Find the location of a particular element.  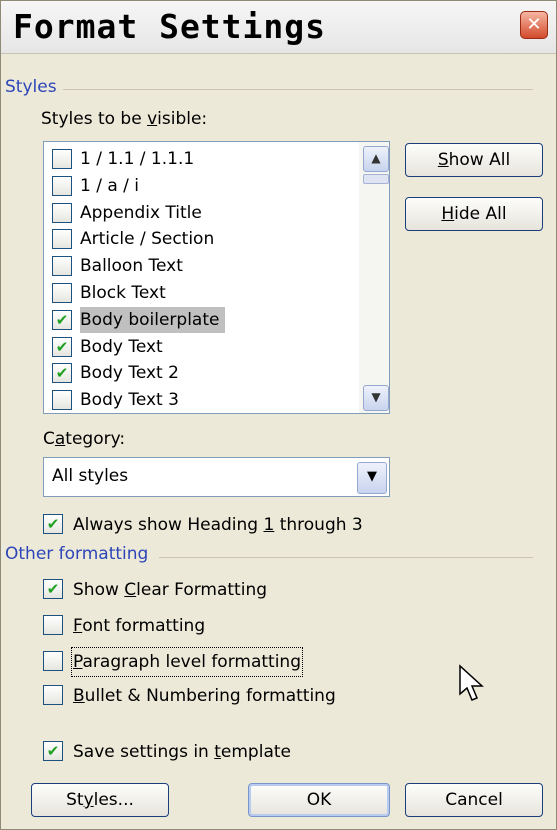

style-item-label: 1 / 1.1 / 1.1.1 is located at coordinates (137, 159).